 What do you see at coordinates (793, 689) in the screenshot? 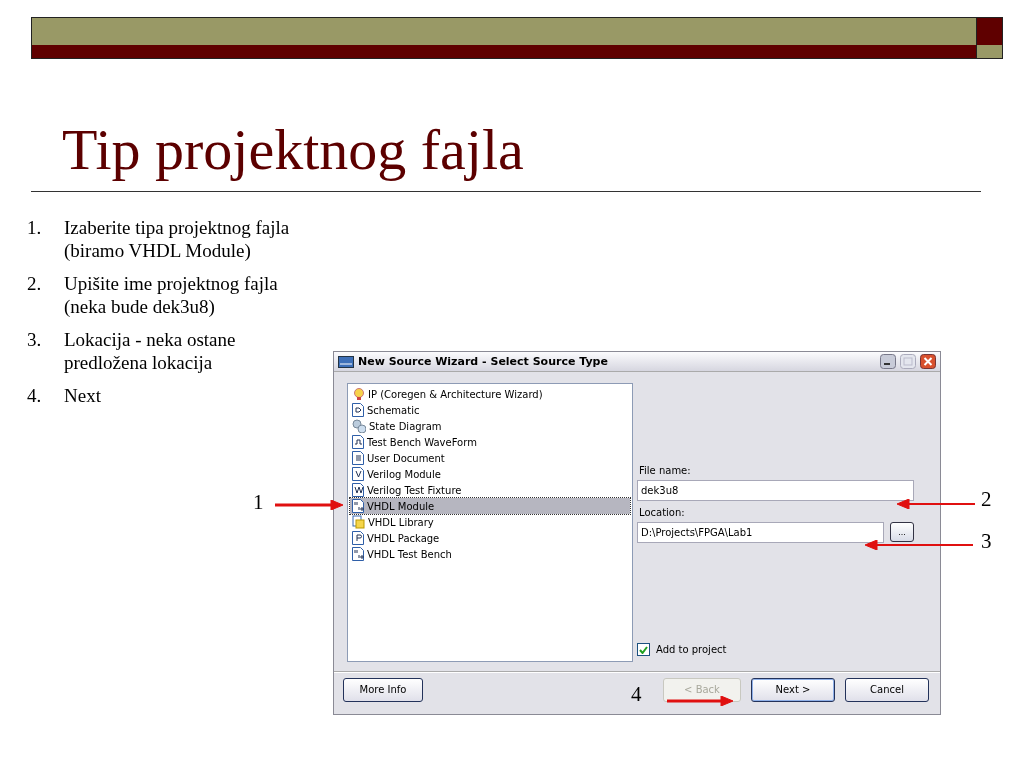
I see `next-button: Next >` at bounding box center [793, 689].